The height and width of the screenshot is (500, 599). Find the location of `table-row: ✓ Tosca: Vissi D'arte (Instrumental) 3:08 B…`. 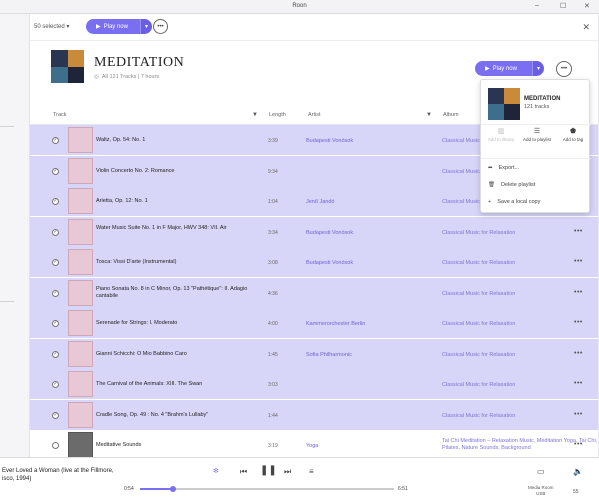

table-row: ✓ Tosca: Vissi D'arte (Instrumental) 3:08 B… is located at coordinates (314, 262).